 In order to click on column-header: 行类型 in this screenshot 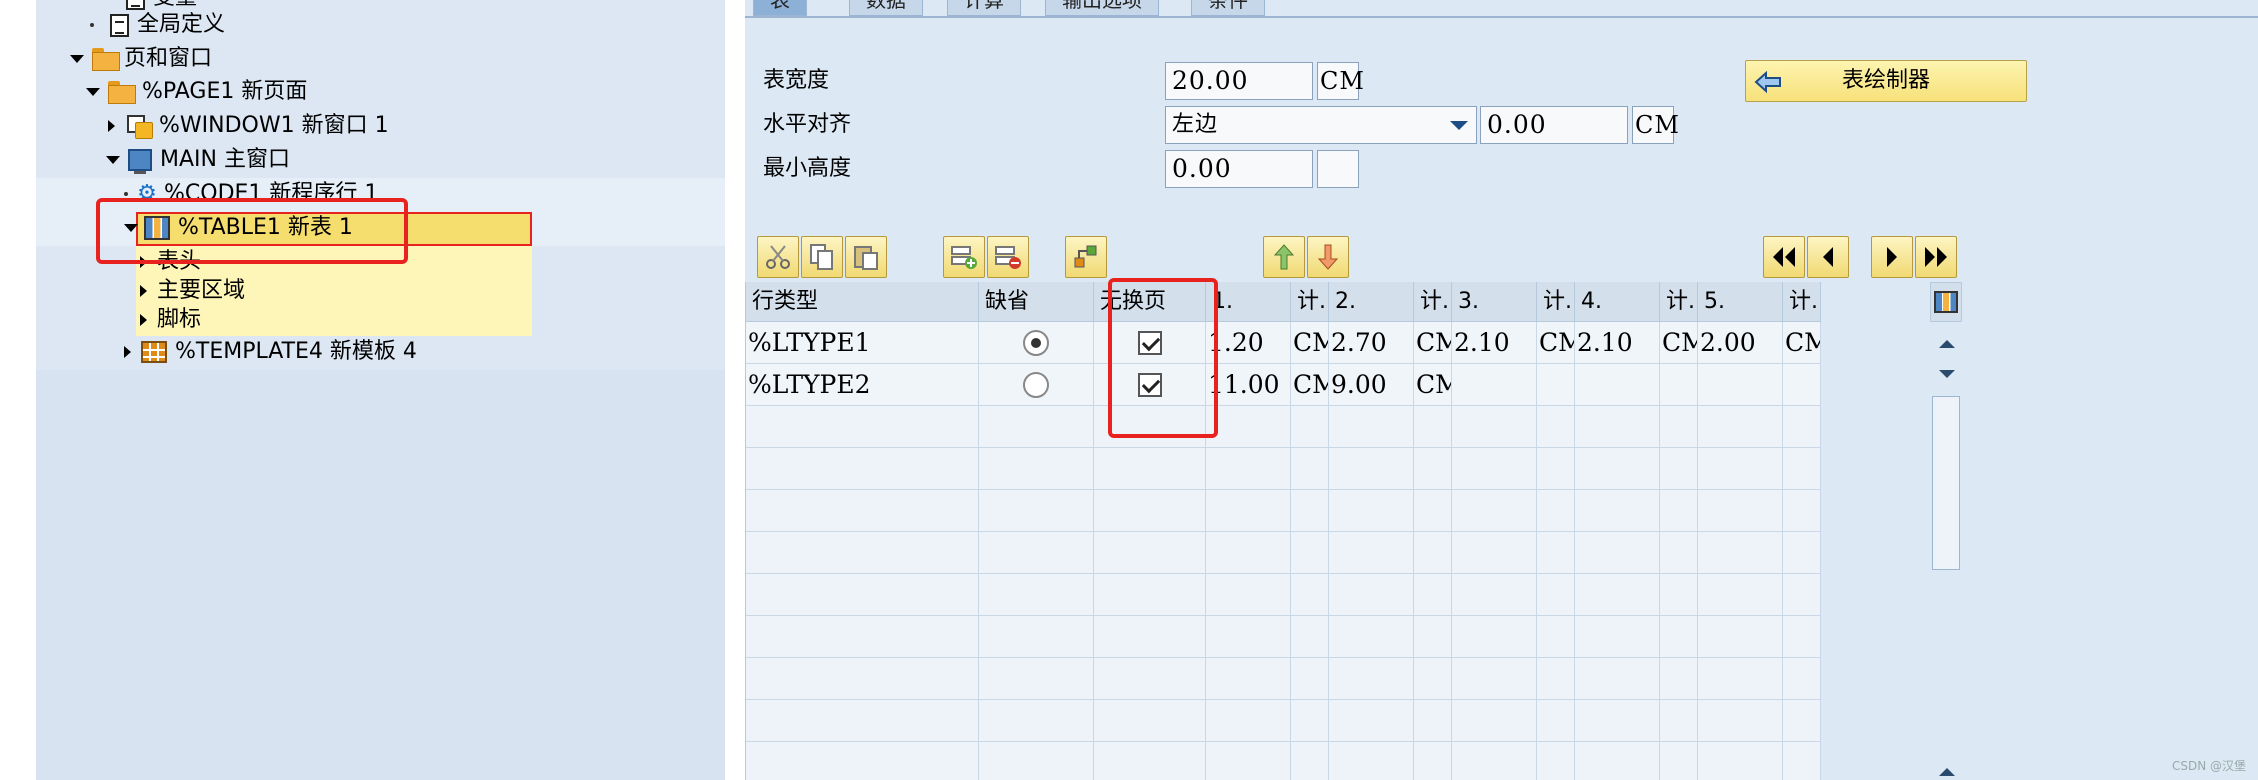, I will do `click(862, 302)`.